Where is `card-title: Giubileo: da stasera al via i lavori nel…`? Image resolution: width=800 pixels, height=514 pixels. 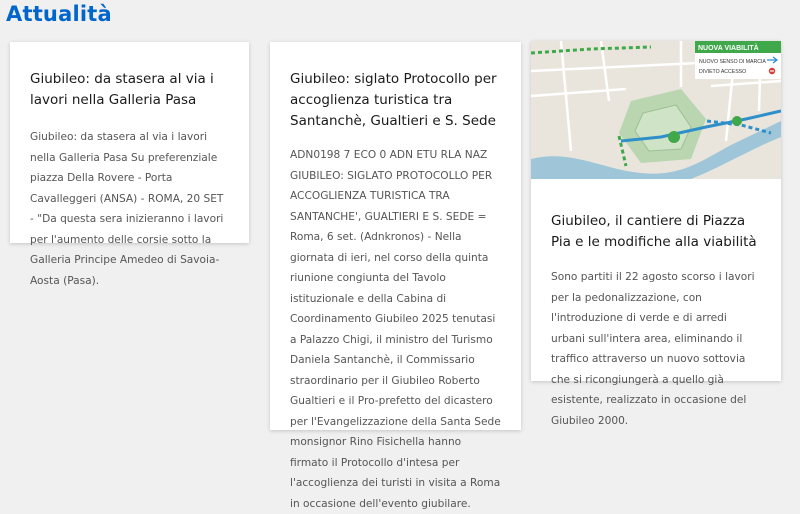 card-title: Giubileo: da stasera al via i lavori nel… is located at coordinates (129, 90).